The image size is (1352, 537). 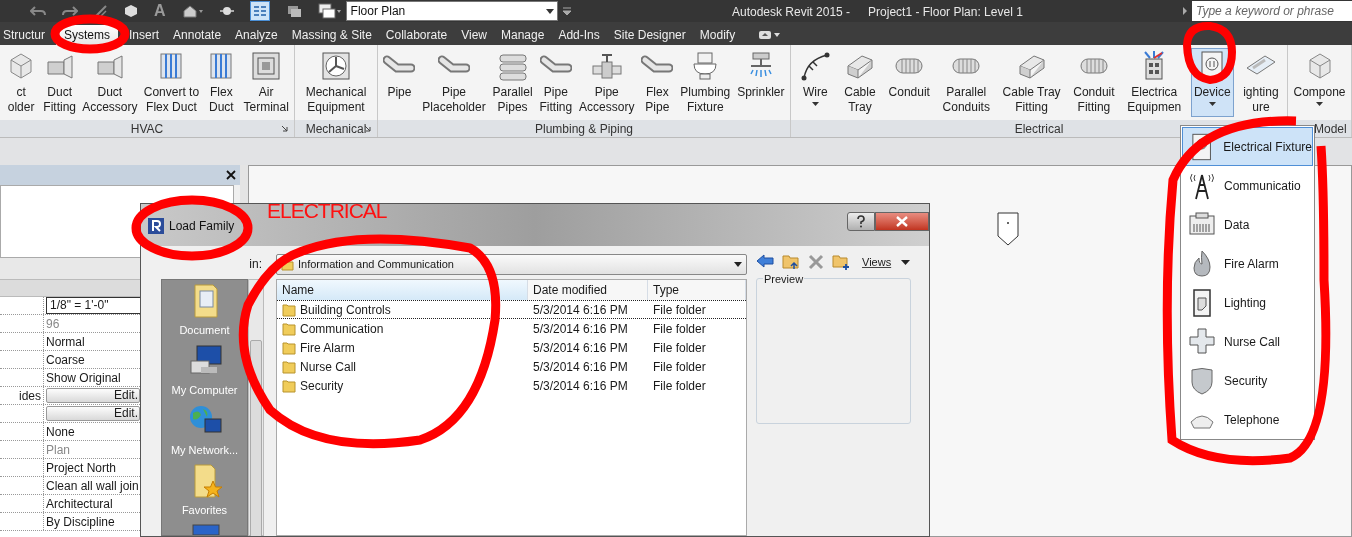 I want to click on ribbon-button: Duct Accessory, so click(x=110, y=82).